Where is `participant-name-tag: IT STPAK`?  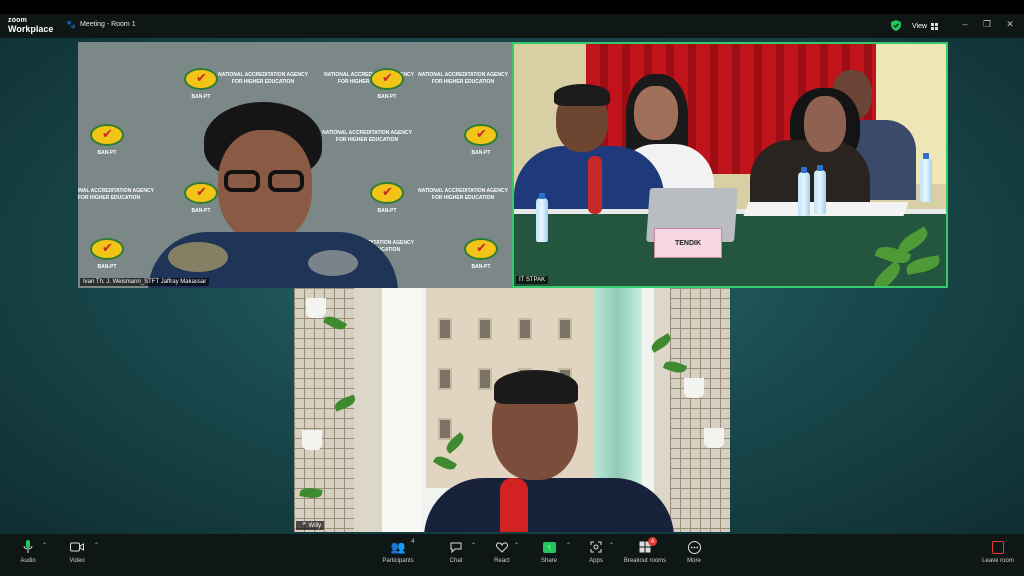 participant-name-tag: IT STPAK is located at coordinates (532, 280).